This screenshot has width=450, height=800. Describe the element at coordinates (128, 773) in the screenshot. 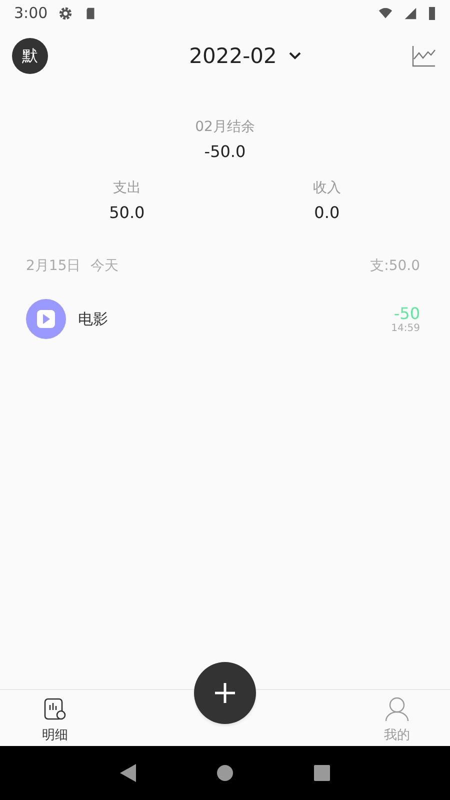

I see `back-icon` at that location.